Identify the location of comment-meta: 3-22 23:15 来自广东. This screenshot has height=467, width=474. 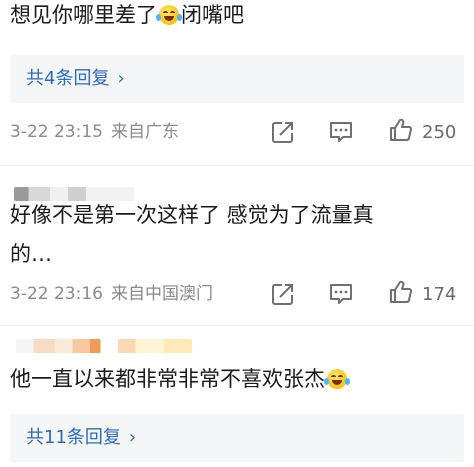
(94, 132).